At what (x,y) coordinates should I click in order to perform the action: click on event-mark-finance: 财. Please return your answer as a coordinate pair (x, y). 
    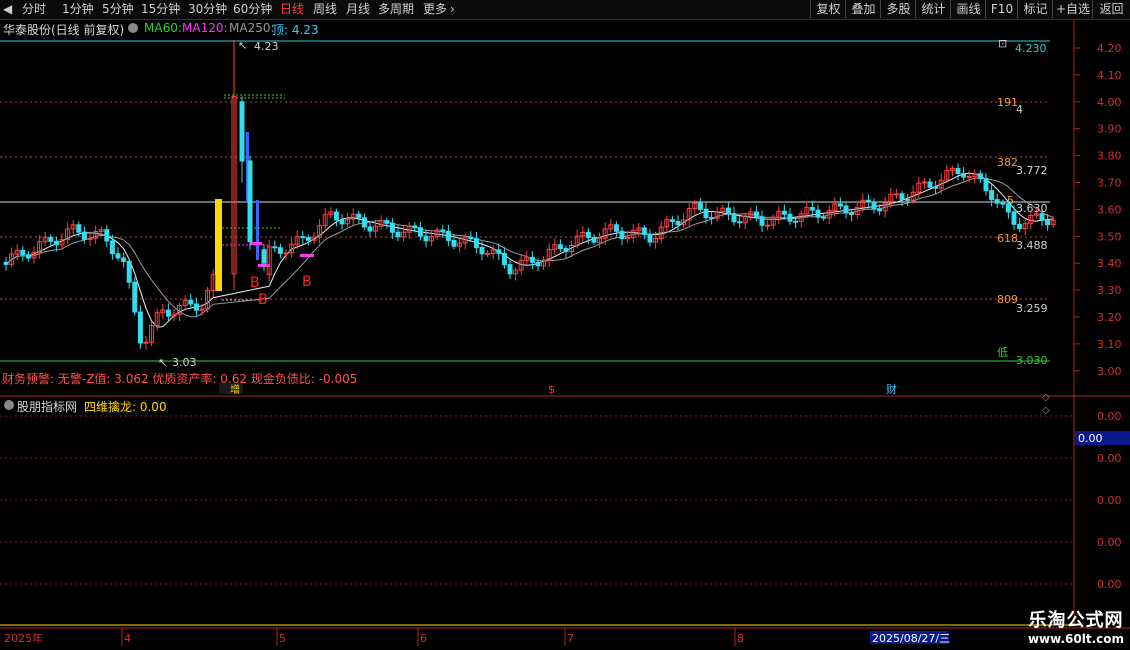
    Looking at the image, I should click on (891, 389).